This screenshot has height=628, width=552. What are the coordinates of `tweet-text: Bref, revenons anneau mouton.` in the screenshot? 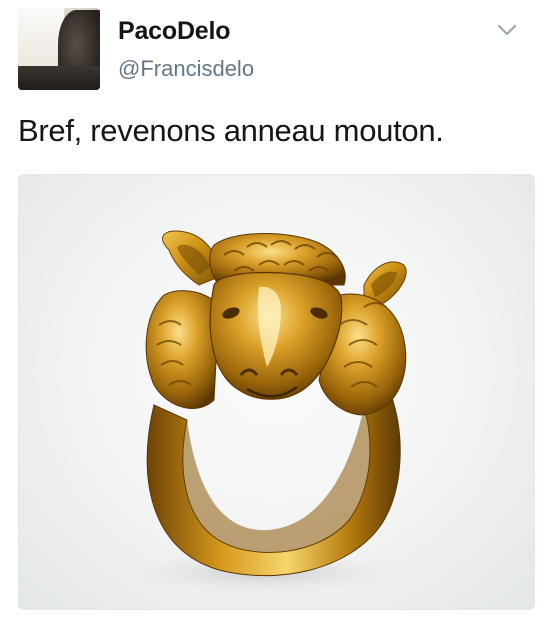 It's located at (231, 130).